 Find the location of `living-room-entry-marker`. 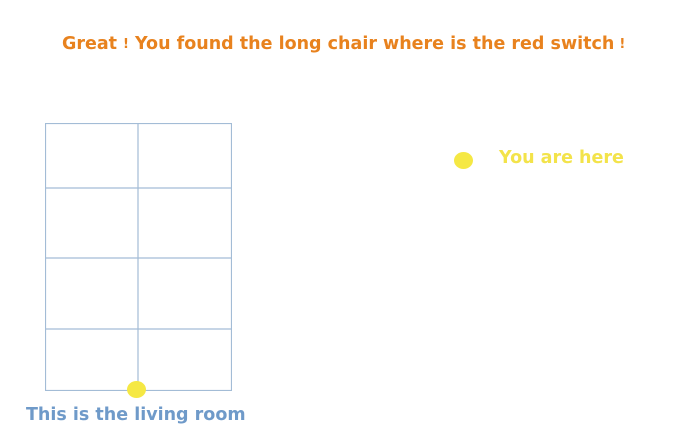

living-room-entry-marker is located at coordinates (136, 389).